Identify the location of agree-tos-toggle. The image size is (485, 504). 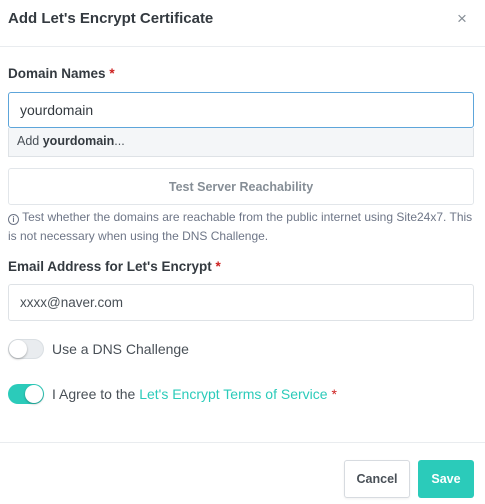
(26, 394).